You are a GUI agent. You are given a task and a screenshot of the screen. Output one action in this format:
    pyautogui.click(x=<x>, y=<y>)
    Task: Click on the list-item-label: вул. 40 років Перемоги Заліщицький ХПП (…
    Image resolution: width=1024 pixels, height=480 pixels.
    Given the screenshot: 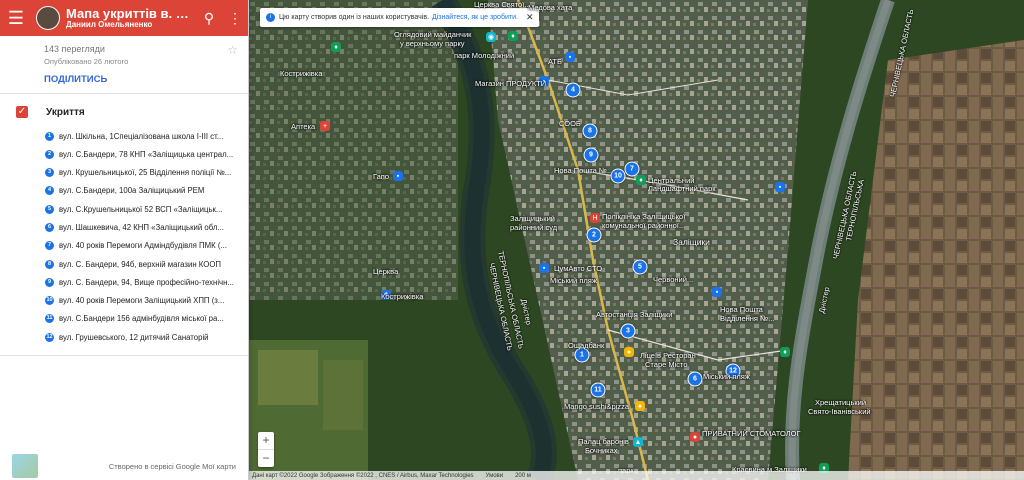 What is the action you would take?
    pyautogui.click(x=142, y=301)
    